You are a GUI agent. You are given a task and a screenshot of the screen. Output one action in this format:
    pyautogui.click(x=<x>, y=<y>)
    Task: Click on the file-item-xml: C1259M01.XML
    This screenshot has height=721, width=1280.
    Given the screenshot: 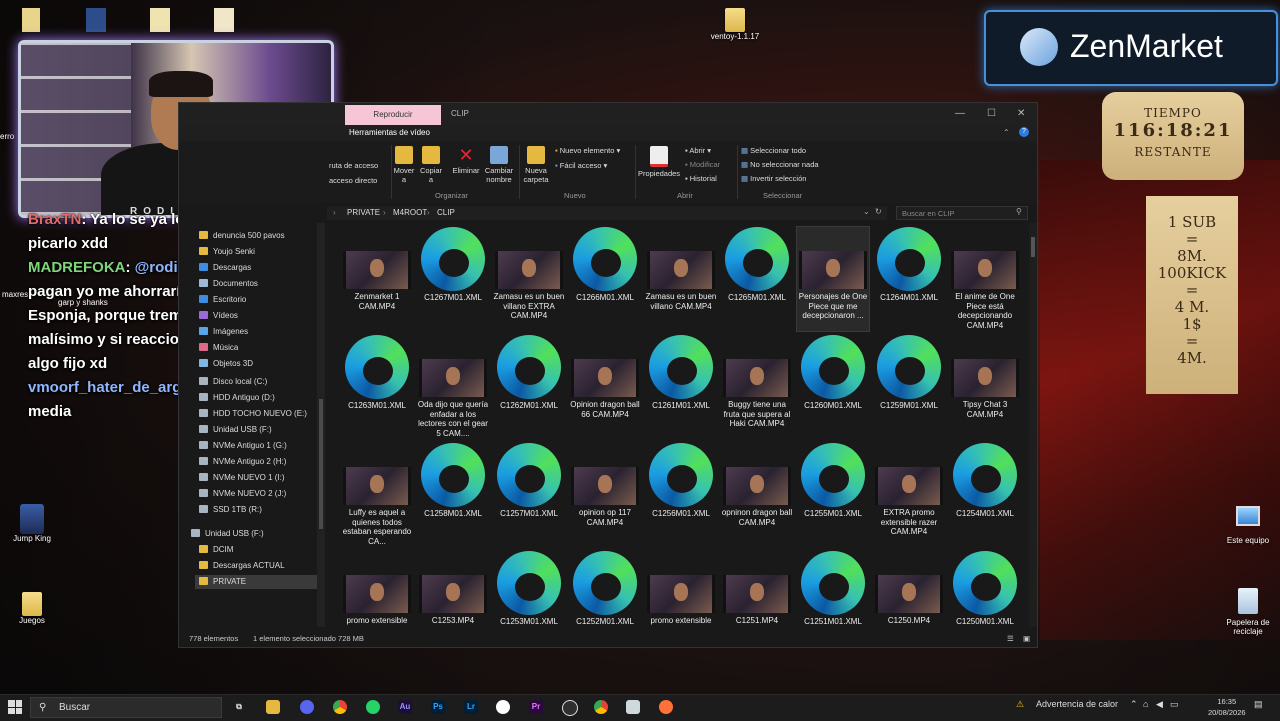 What is the action you would take?
    pyautogui.click(x=909, y=373)
    